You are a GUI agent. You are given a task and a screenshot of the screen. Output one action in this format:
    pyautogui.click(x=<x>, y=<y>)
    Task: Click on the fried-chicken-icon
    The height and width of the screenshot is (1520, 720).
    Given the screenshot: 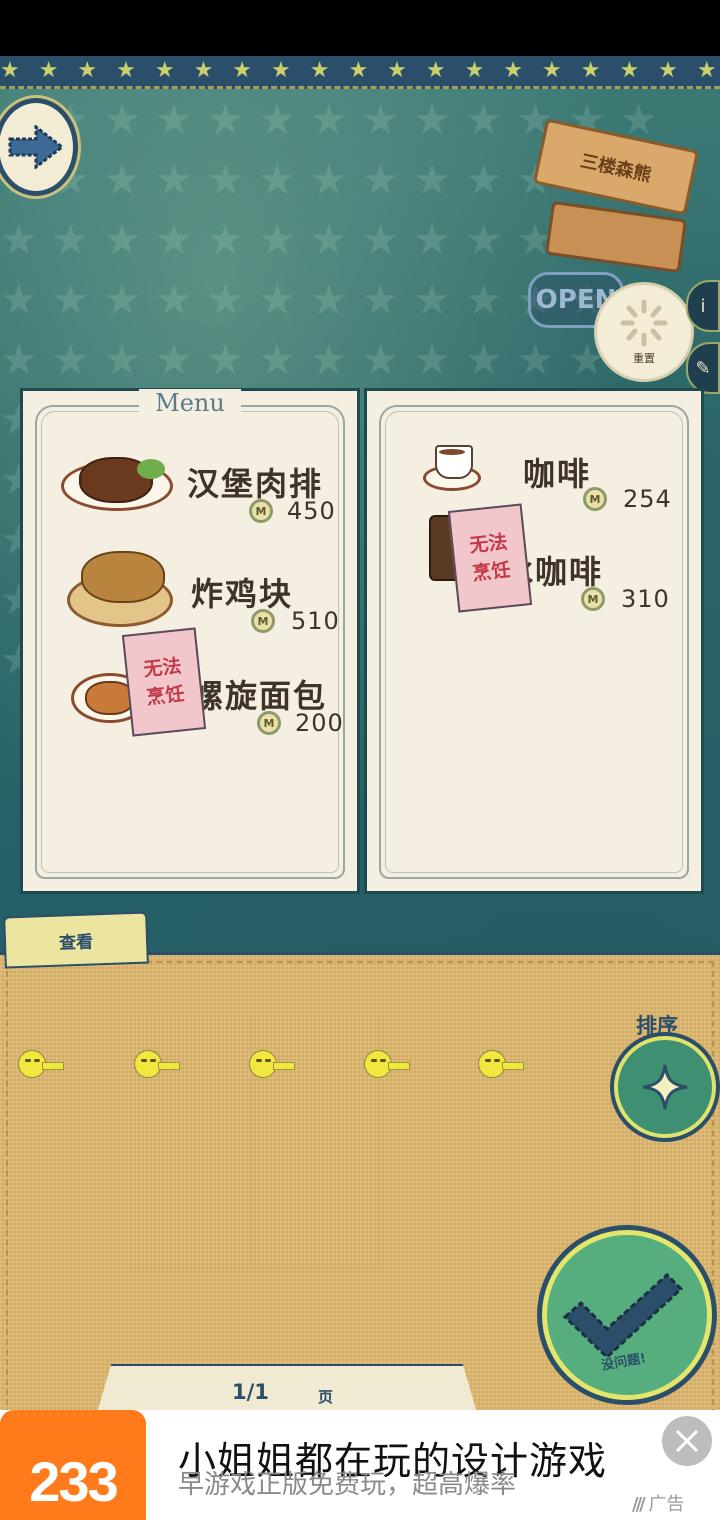 What is the action you would take?
    pyautogui.click(x=121, y=587)
    